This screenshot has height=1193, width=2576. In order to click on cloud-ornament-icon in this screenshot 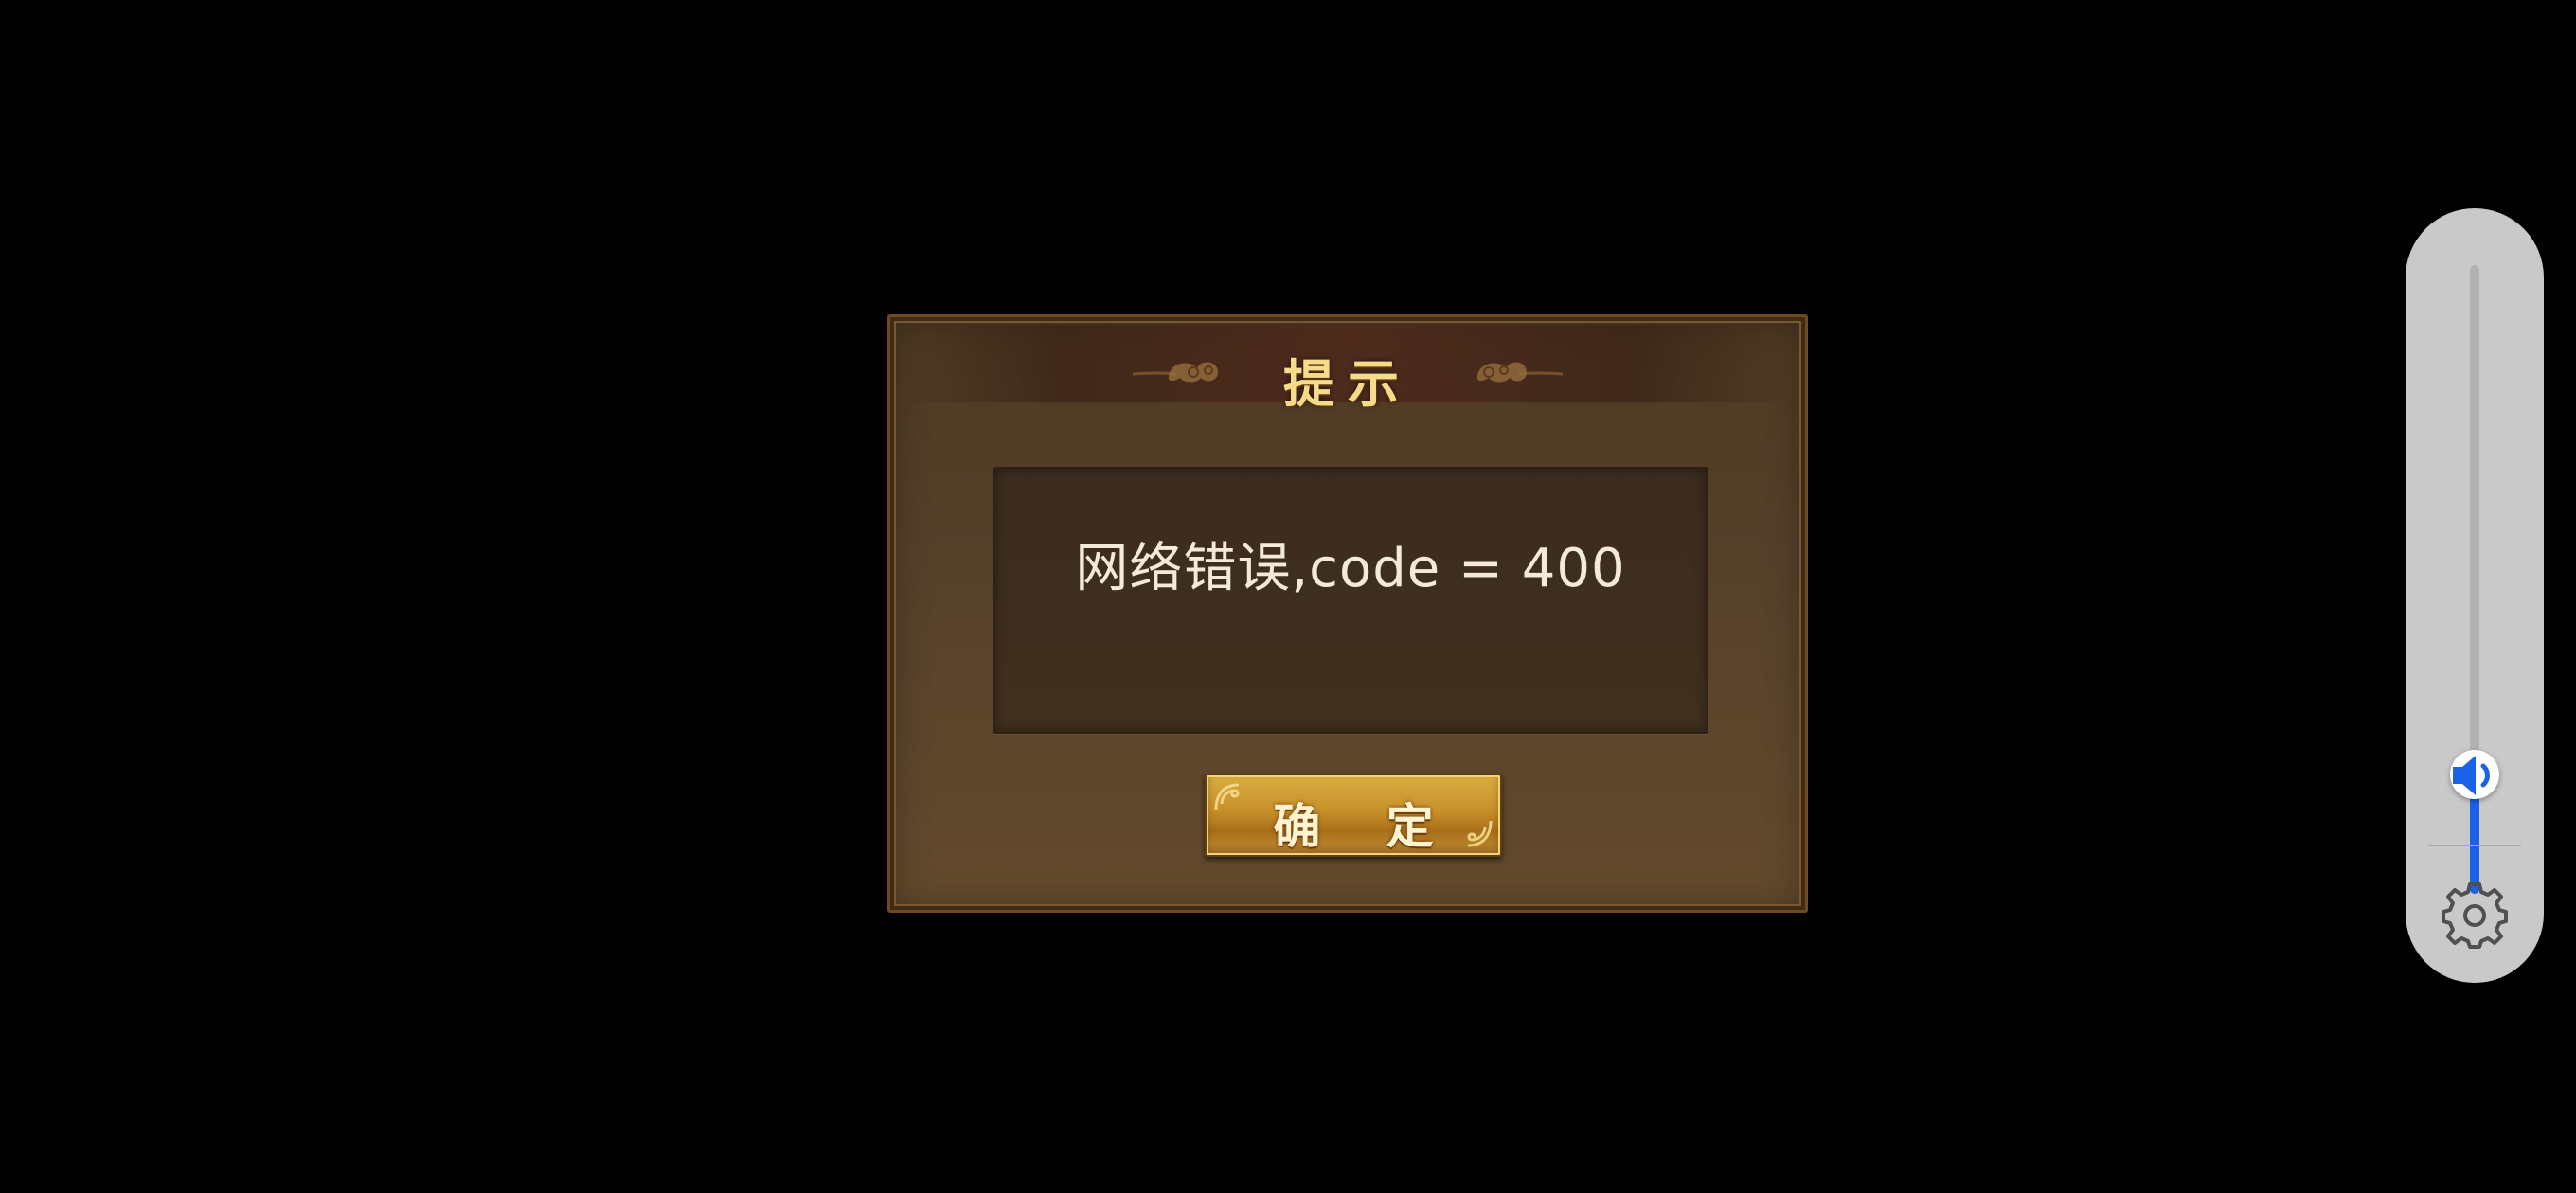, I will do `click(1520, 372)`.